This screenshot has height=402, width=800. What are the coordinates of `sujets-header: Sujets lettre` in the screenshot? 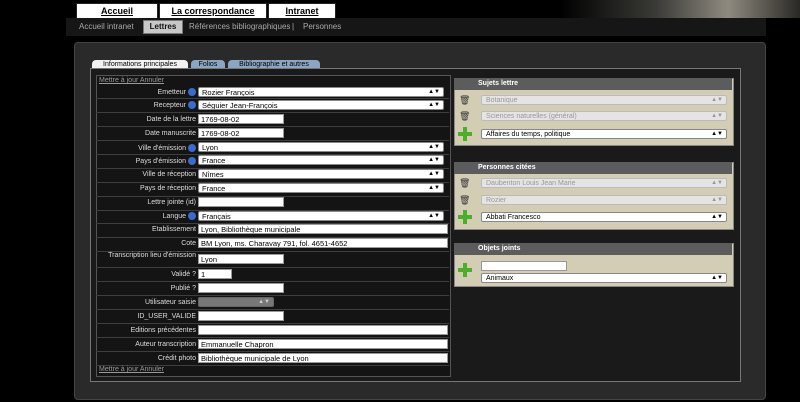 It's located at (593, 84).